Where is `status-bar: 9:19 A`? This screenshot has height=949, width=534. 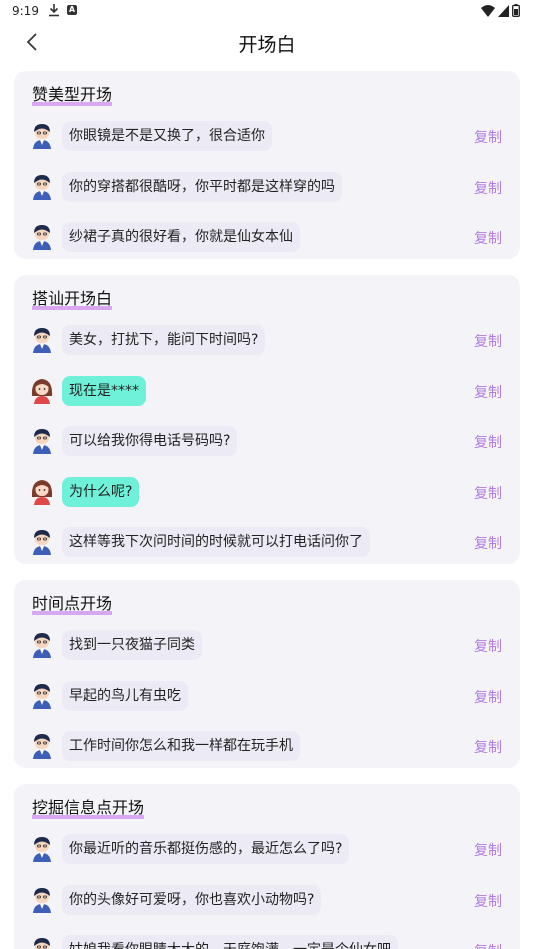 status-bar: 9:19 A is located at coordinates (267, 12).